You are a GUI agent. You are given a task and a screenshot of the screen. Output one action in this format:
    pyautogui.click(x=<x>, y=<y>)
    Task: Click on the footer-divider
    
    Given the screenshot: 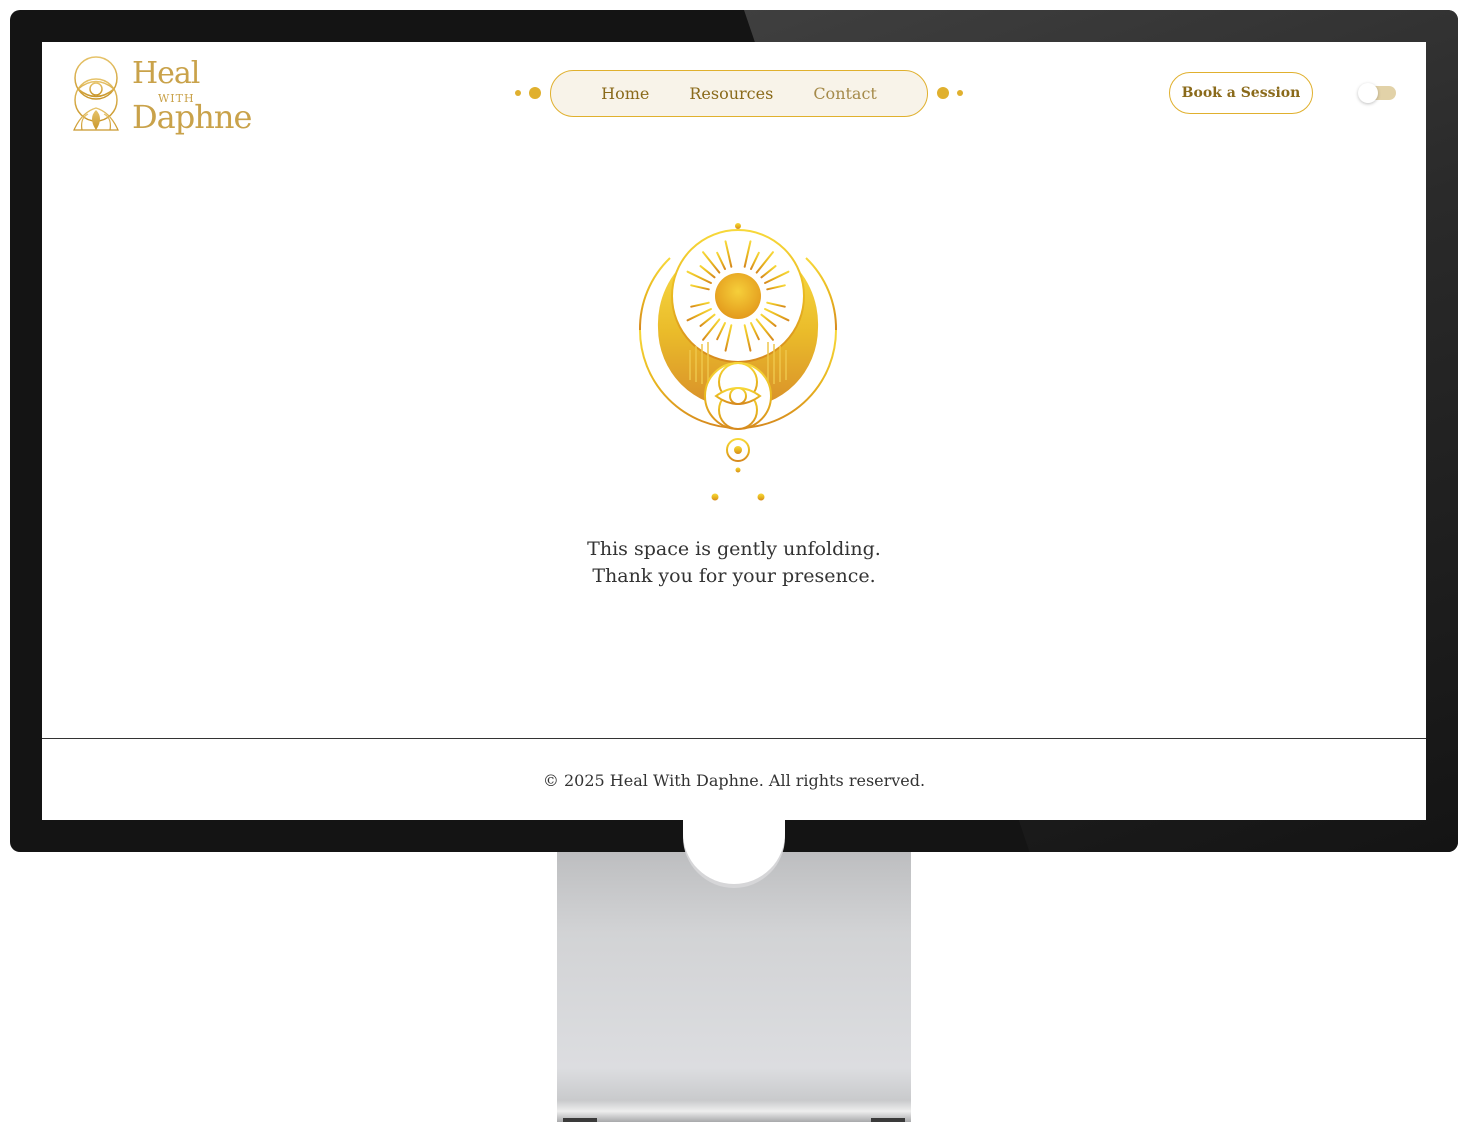 What is the action you would take?
    pyautogui.click(x=734, y=738)
    